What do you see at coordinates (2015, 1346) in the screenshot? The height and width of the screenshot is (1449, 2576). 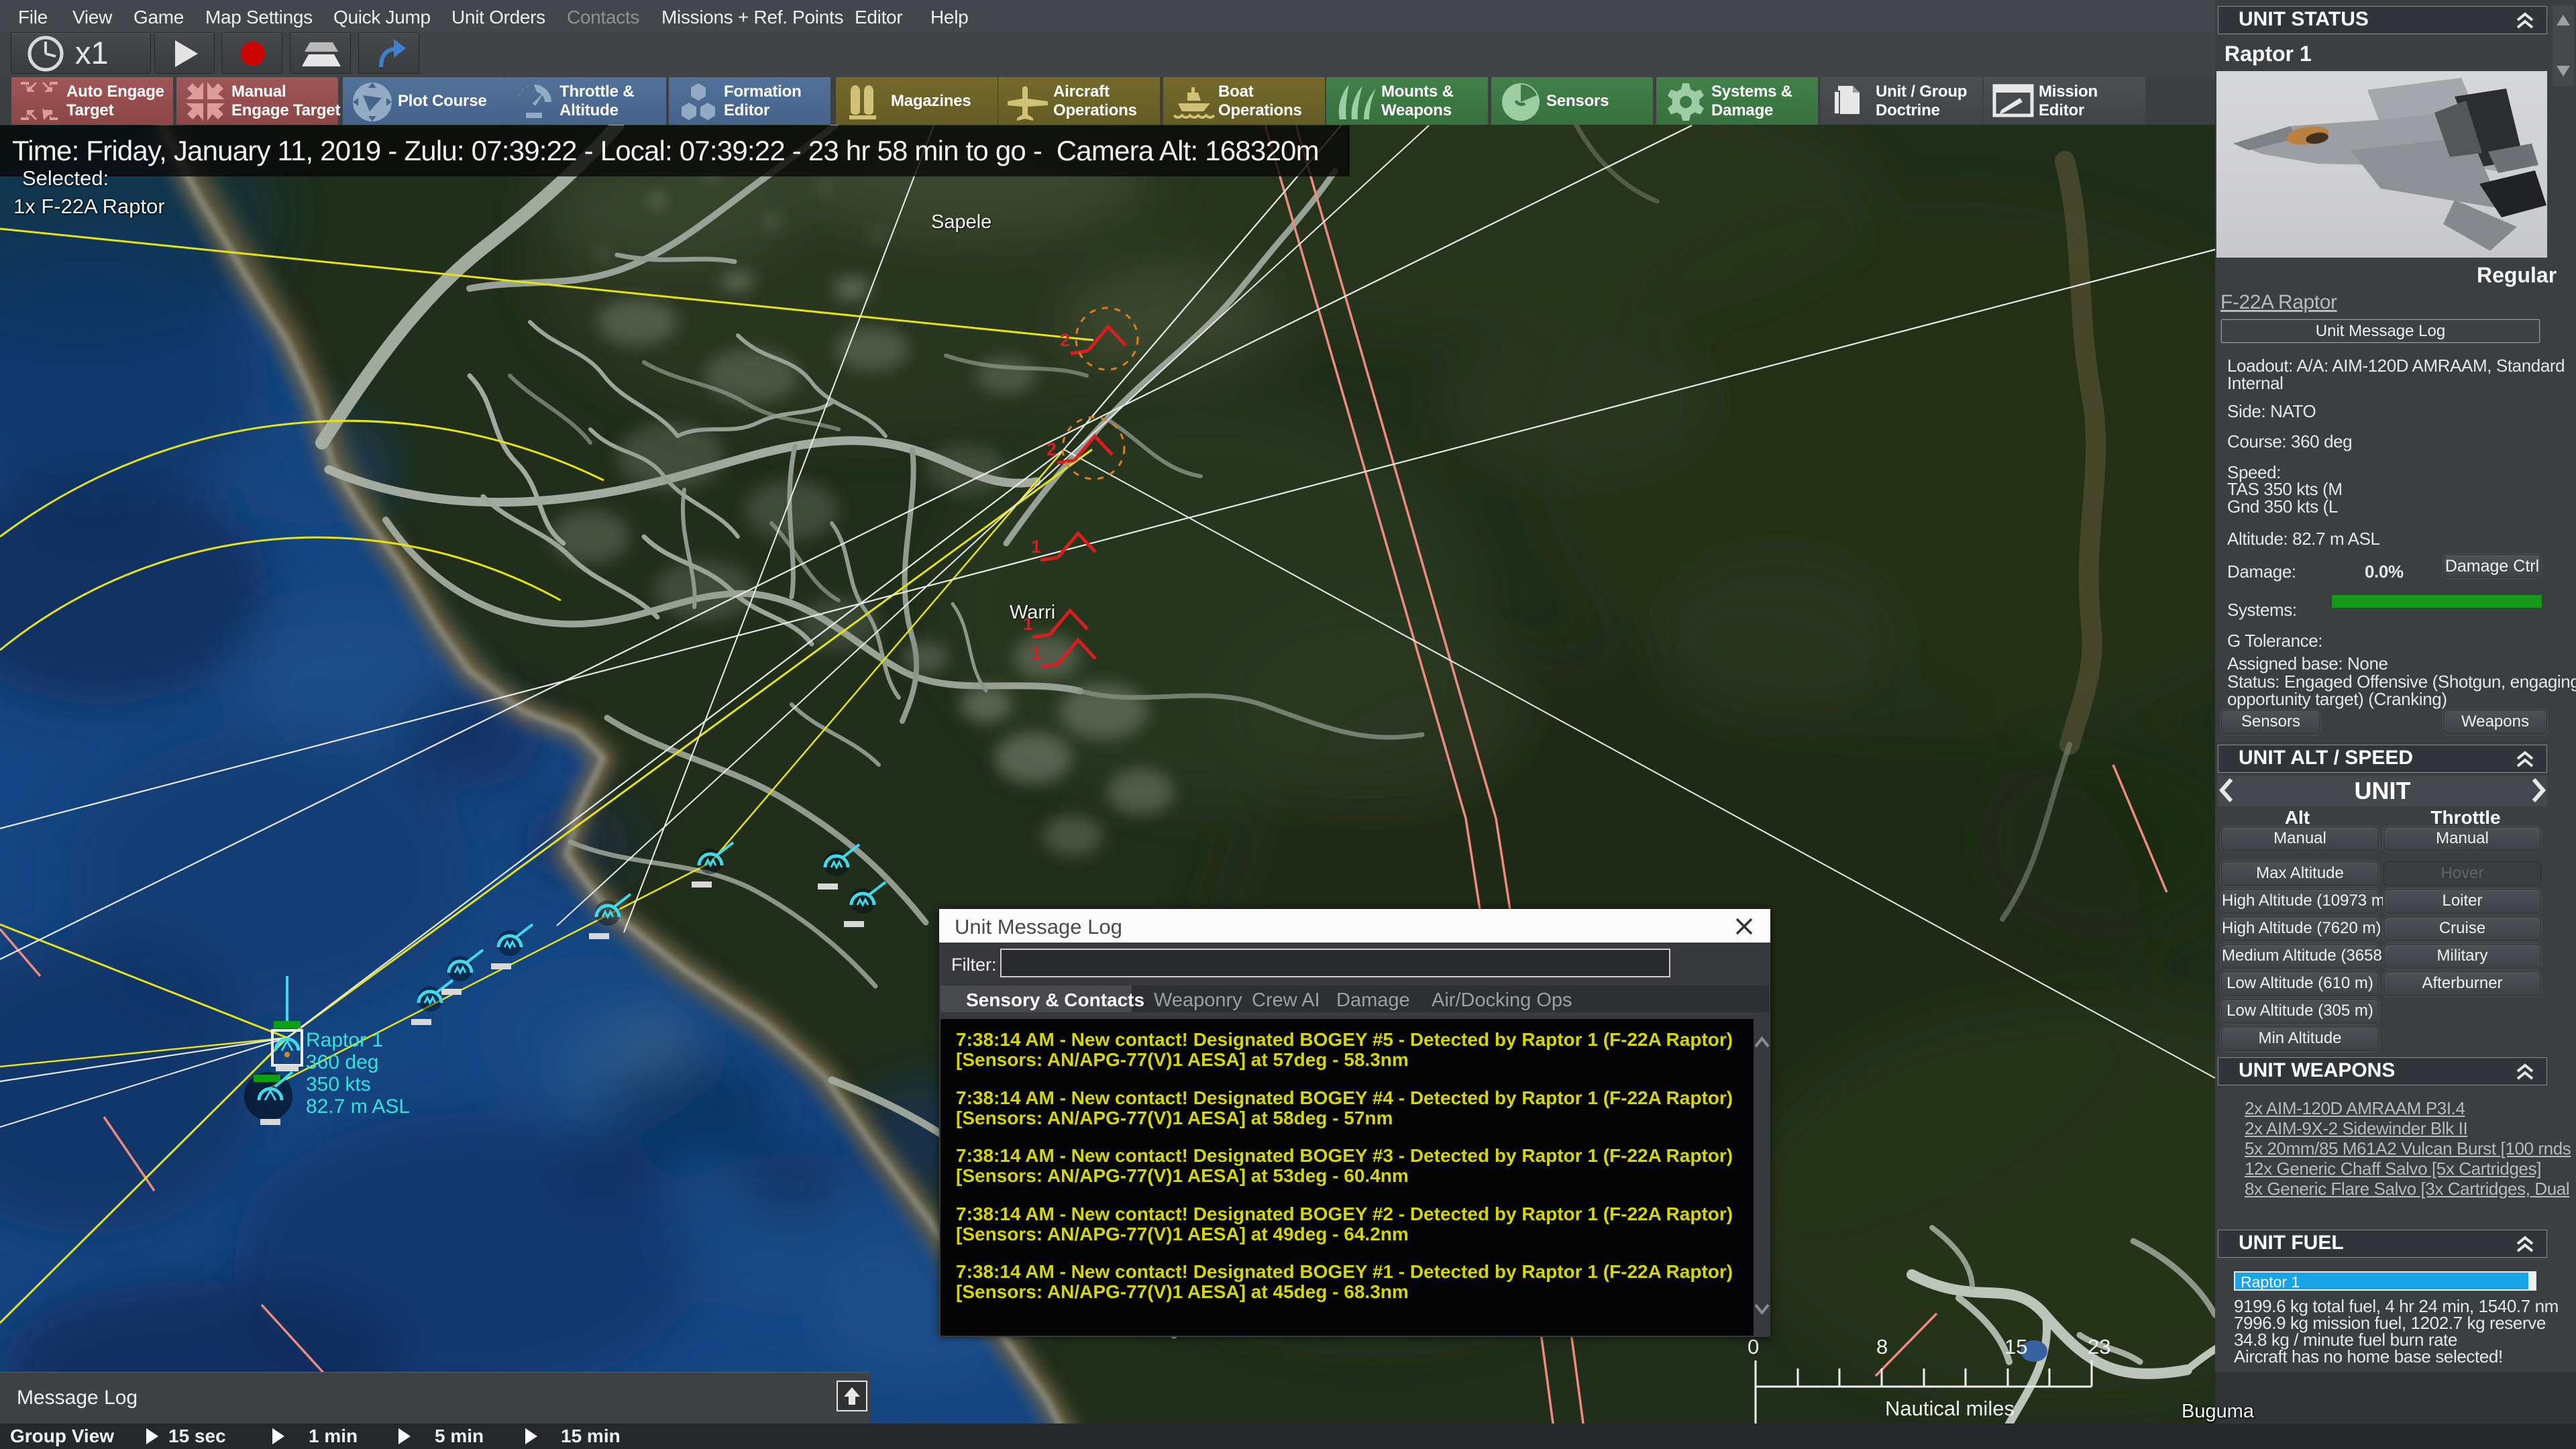 I see `svg-text: 15` at bounding box center [2015, 1346].